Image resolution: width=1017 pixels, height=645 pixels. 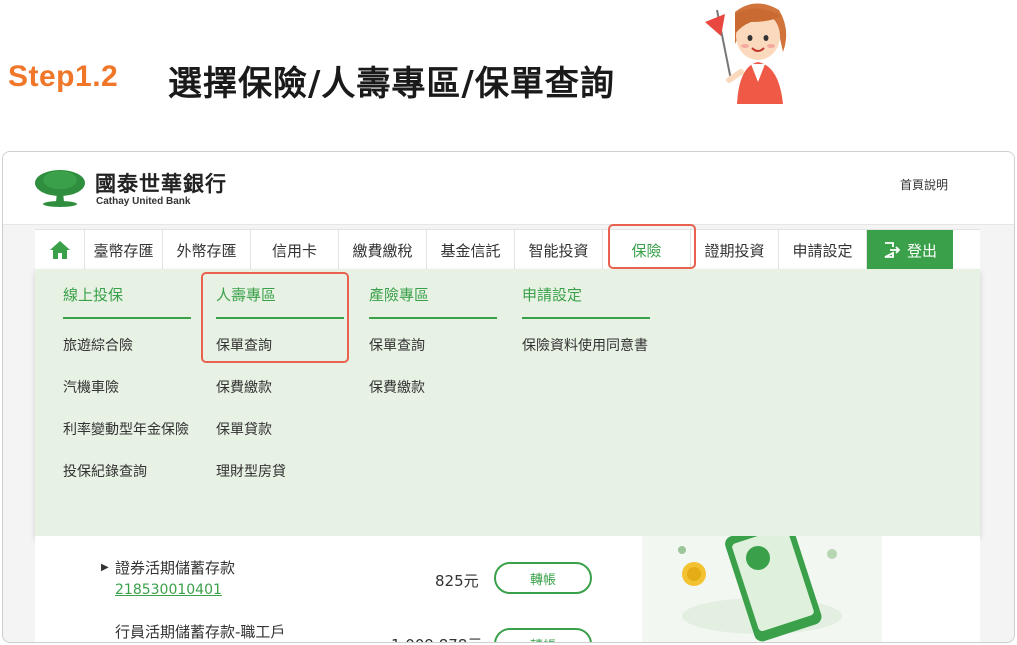 I want to click on mascot-illustration, so click(x=746, y=53).